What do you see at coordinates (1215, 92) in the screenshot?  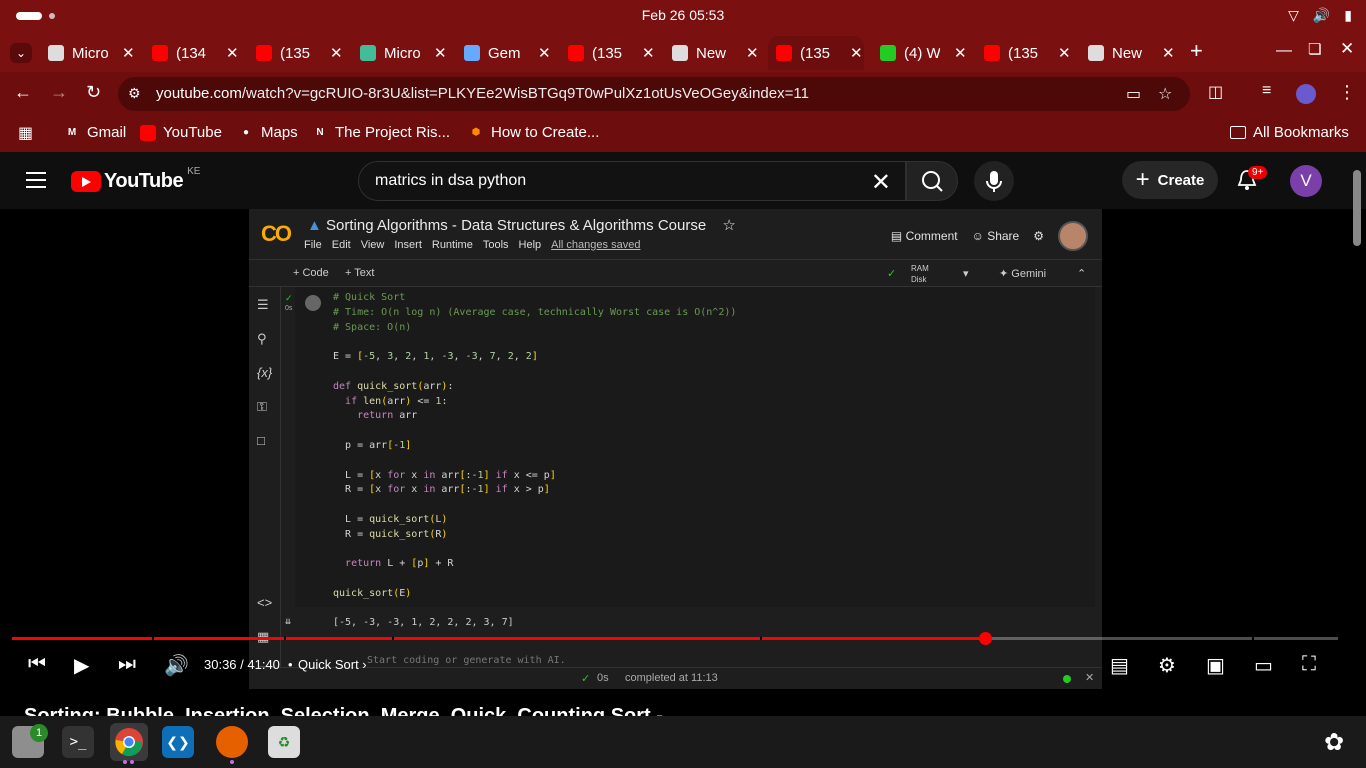 I see `extensions-icon: ◫` at bounding box center [1215, 92].